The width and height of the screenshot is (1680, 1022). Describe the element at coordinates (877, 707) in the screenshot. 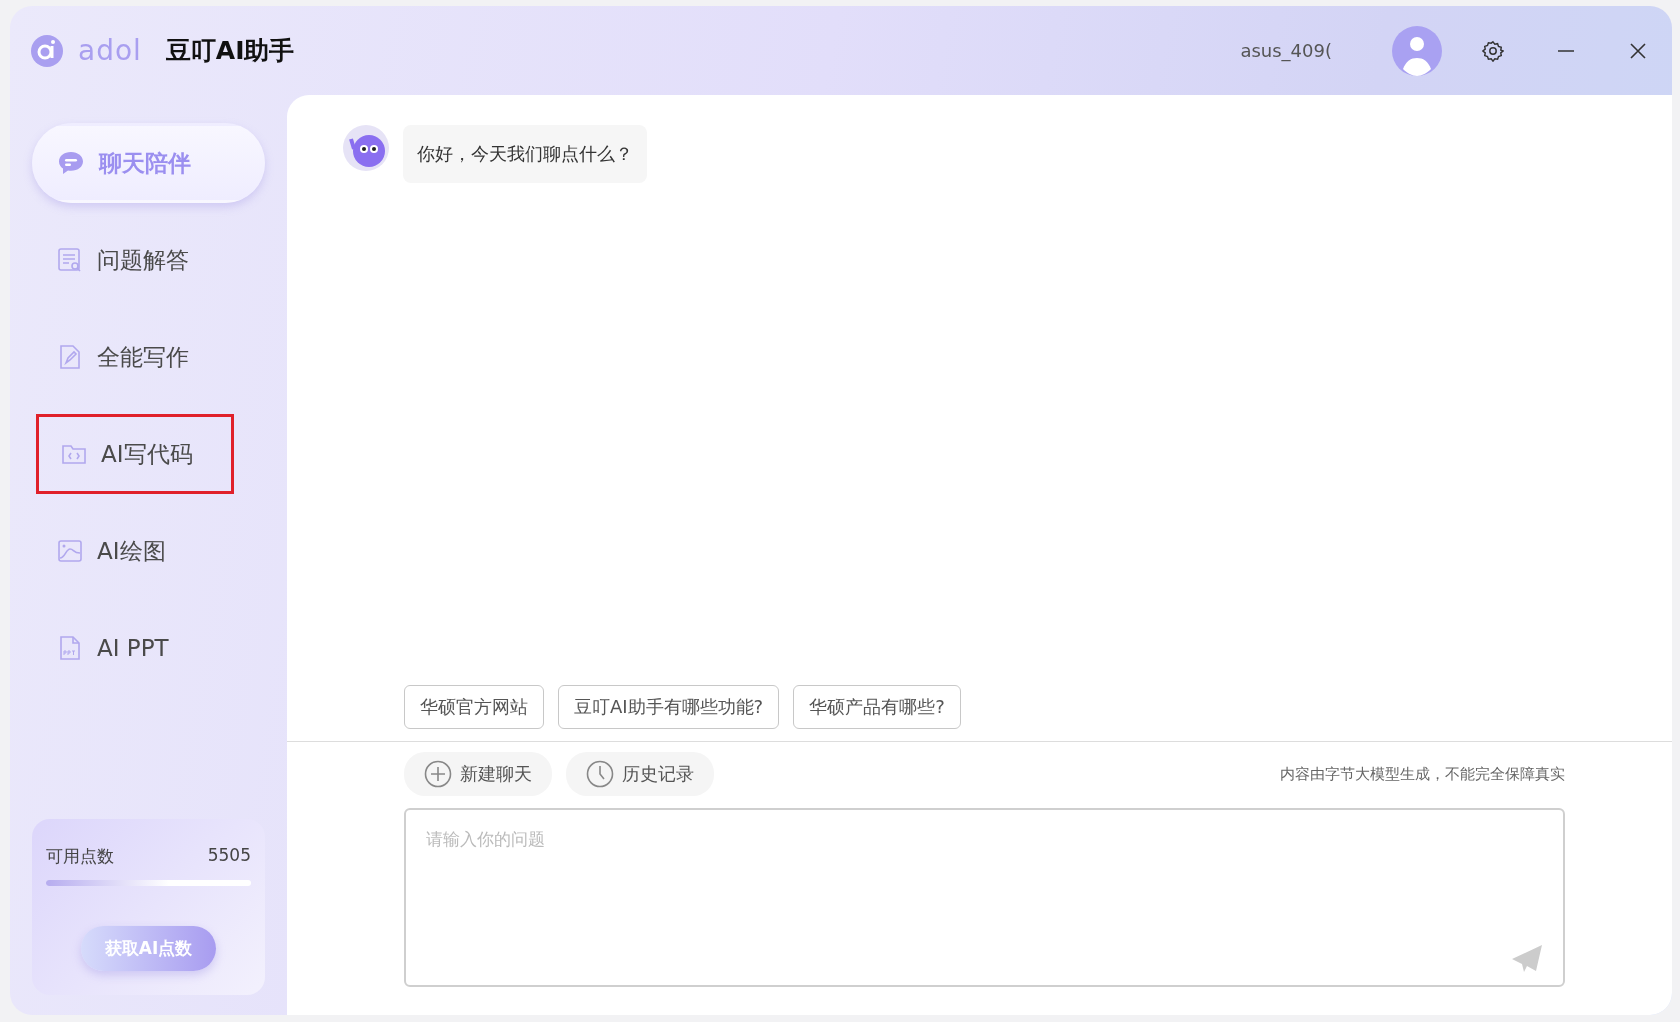

I see `suggestion-chip: 华硕产品有哪些?` at that location.